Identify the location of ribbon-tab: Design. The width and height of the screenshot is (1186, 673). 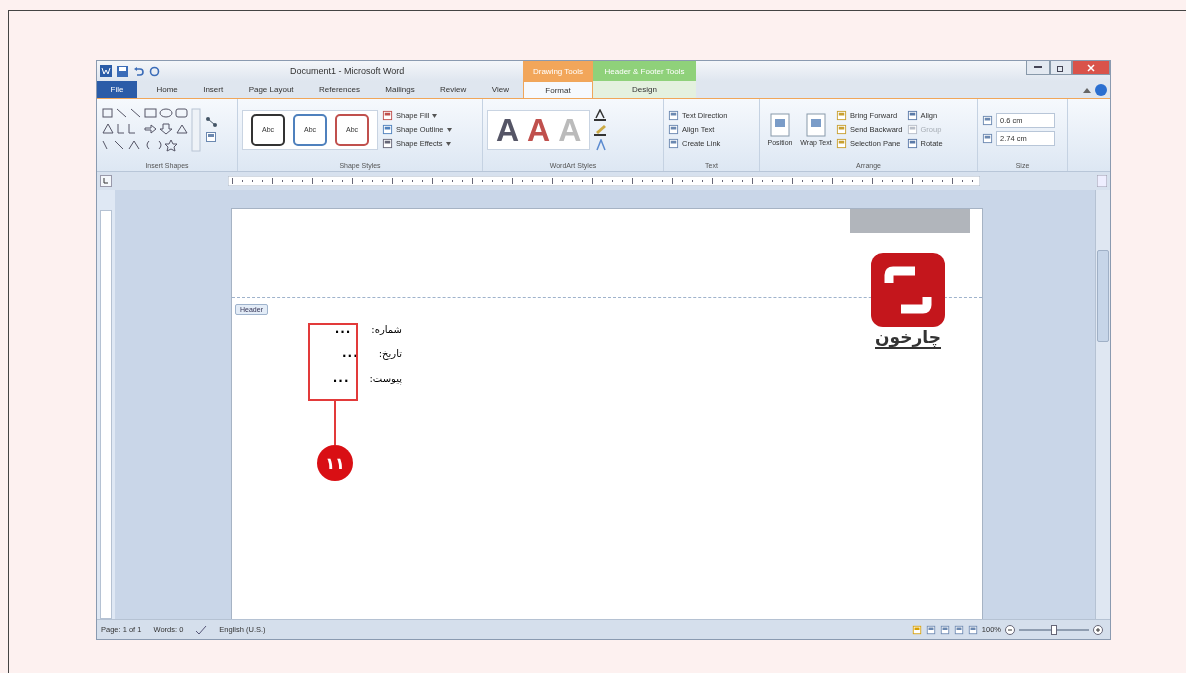
(644, 89).